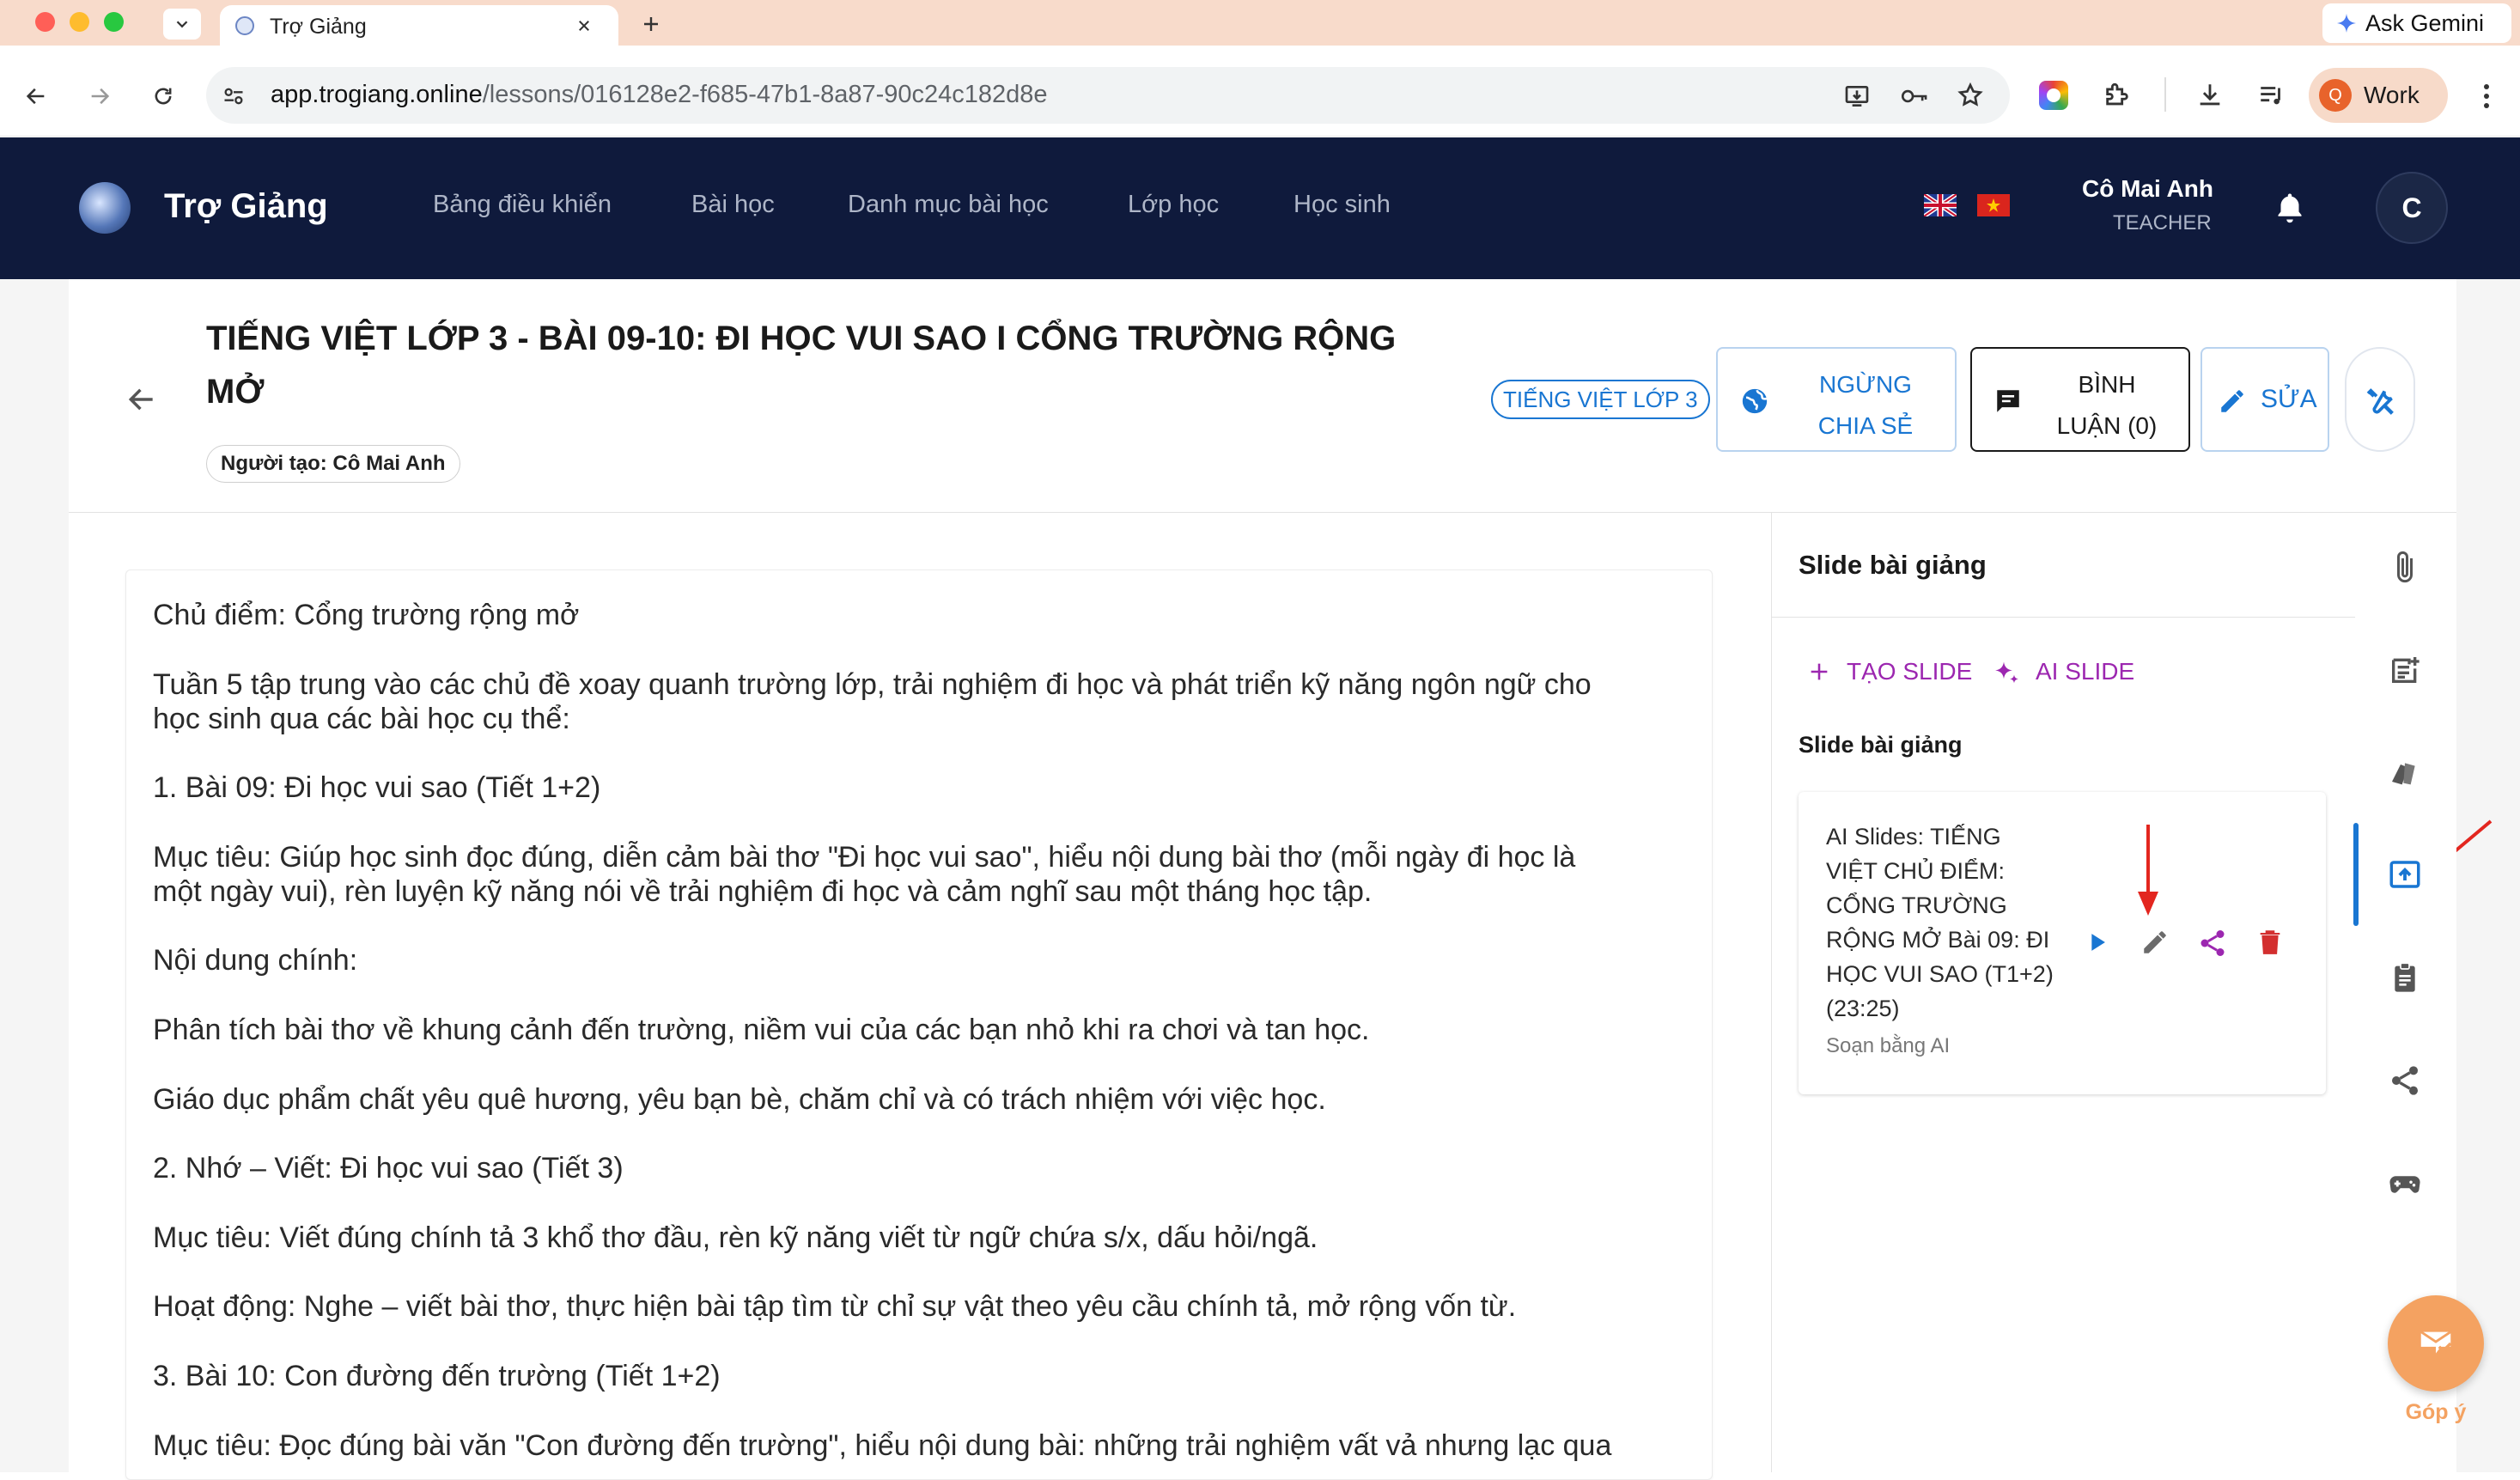 Image resolution: width=2520 pixels, height=1480 pixels. Describe the element at coordinates (2117, 95) in the screenshot. I see `extensions-puzzle-icon` at that location.